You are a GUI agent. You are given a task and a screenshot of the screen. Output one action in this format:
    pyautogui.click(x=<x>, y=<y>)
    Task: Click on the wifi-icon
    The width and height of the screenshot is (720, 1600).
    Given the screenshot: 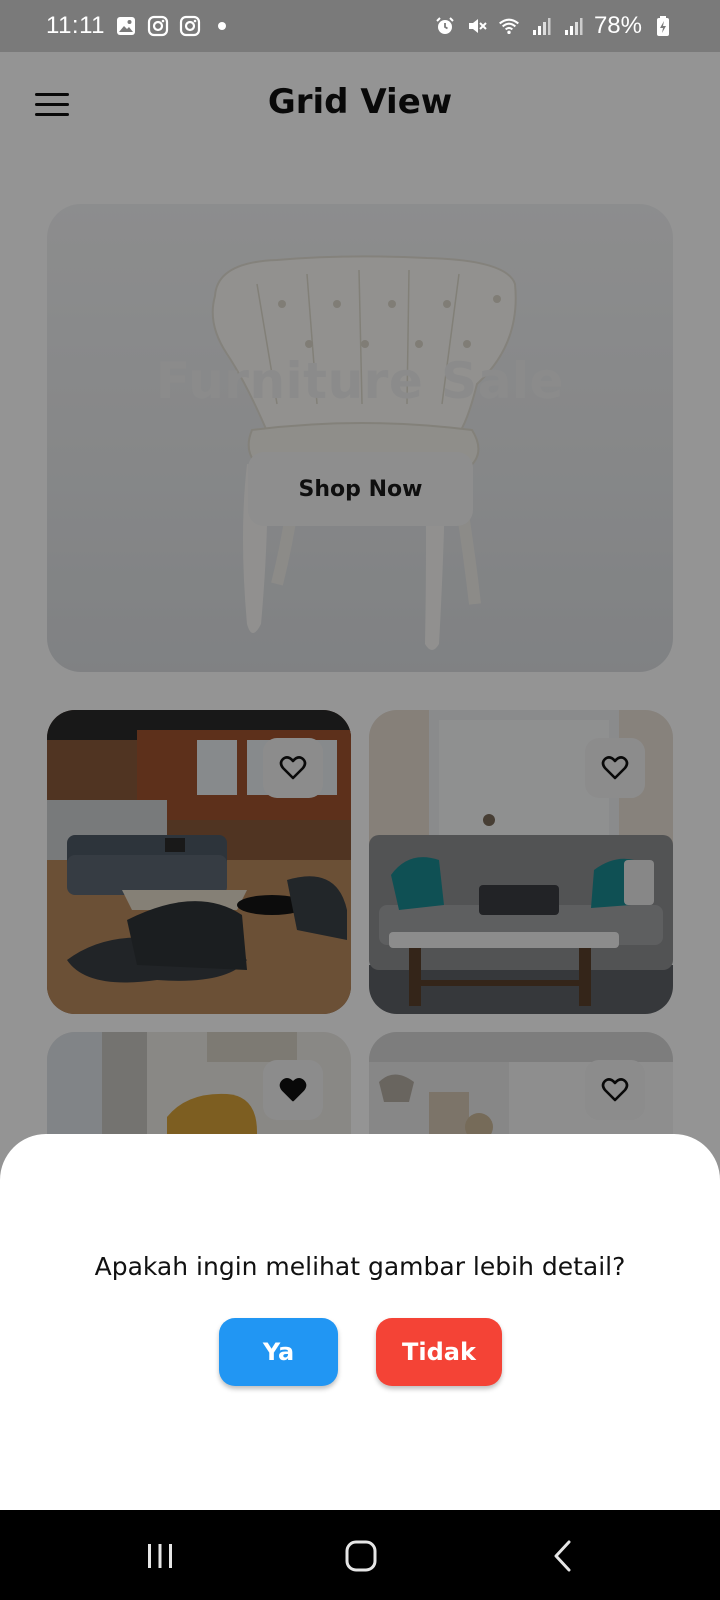 What is the action you would take?
    pyautogui.click(x=509, y=26)
    